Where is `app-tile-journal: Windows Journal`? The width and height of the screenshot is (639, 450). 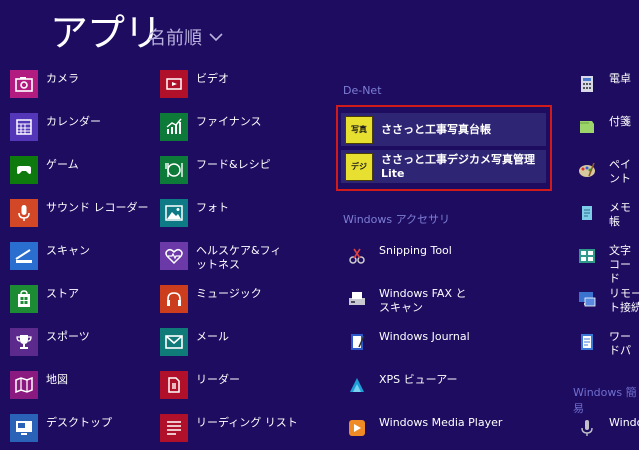
app-tile-journal: Windows Journal is located at coordinates (406, 343).